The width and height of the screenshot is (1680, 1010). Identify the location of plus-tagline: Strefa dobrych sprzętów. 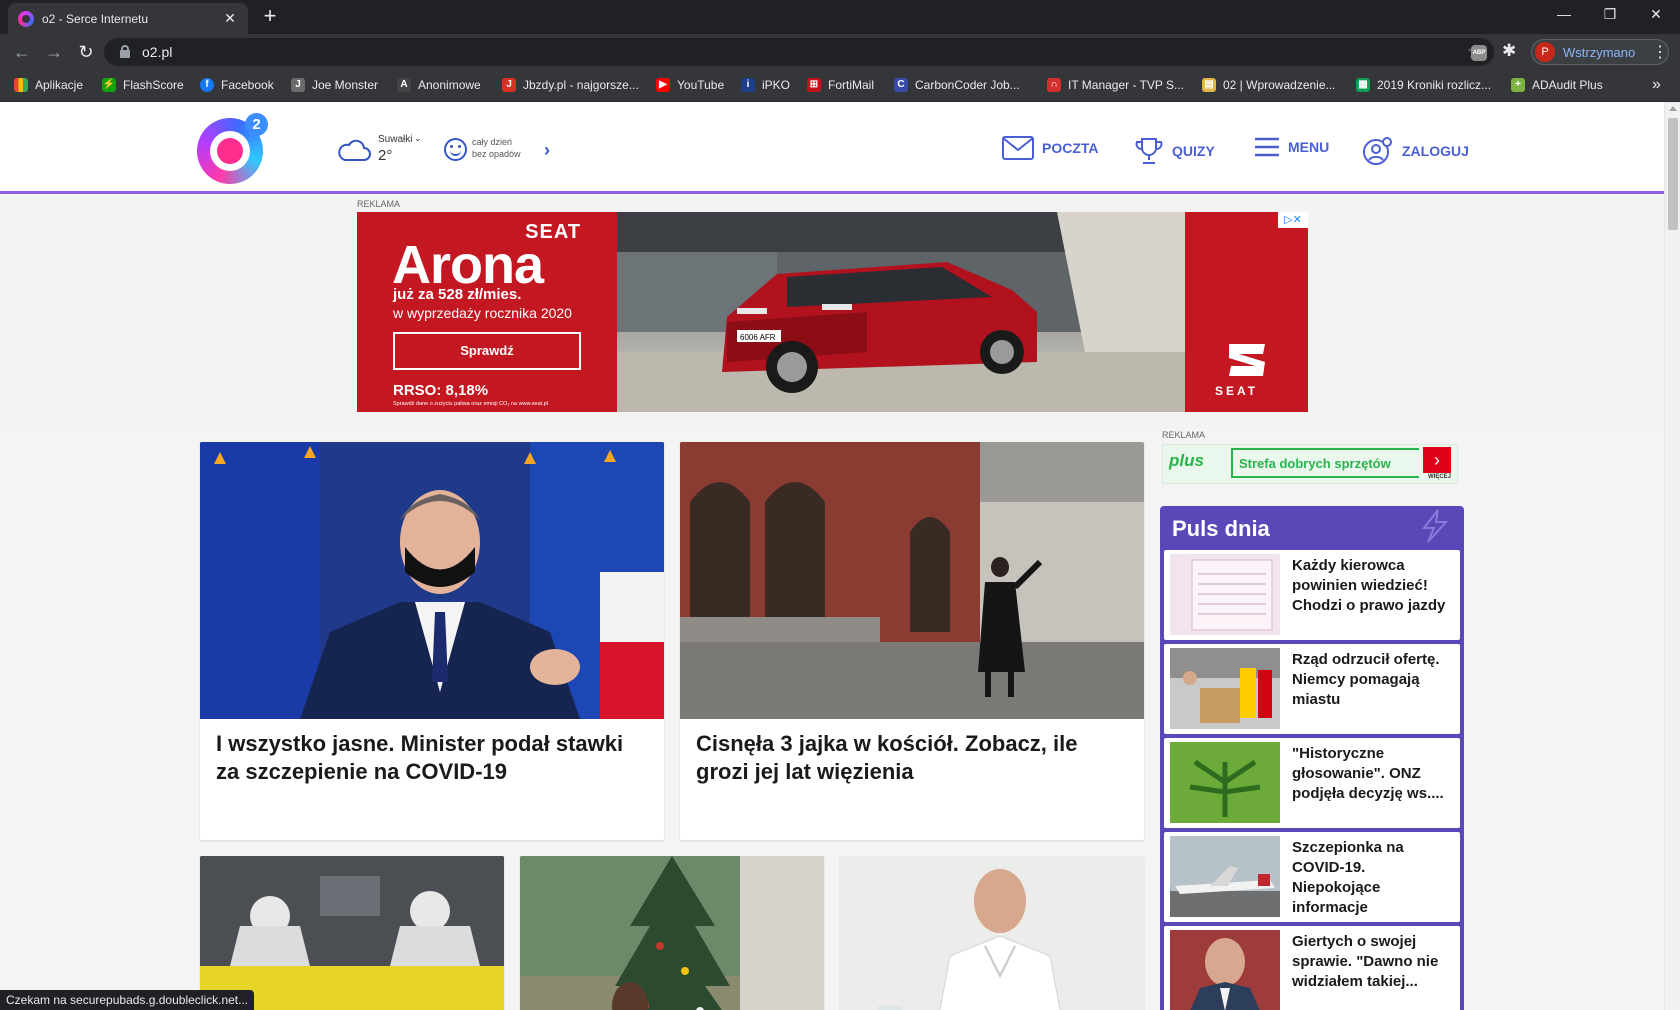
(1325, 463).